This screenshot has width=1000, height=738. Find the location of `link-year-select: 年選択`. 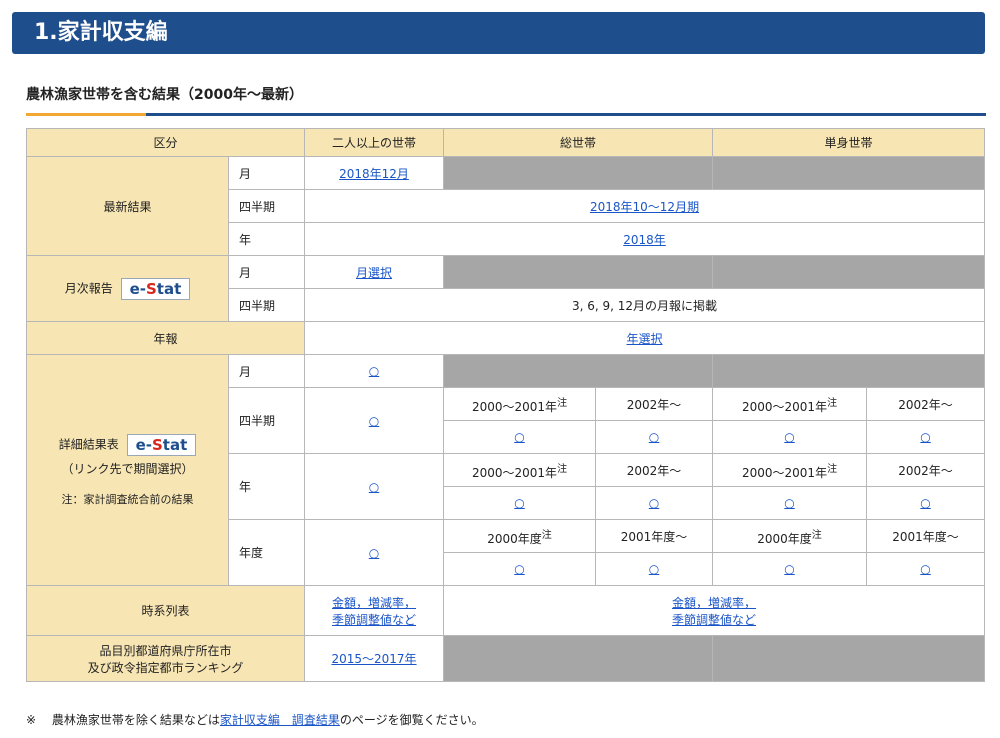

link-year-select: 年選択 is located at coordinates (645, 339).